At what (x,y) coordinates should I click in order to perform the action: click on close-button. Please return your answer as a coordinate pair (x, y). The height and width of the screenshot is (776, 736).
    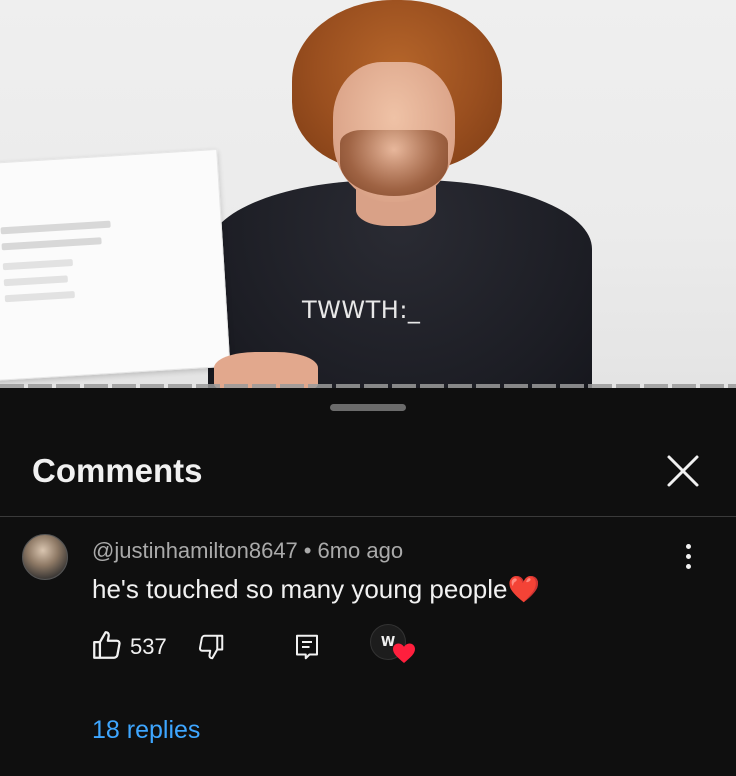
    Looking at the image, I should click on (683, 471).